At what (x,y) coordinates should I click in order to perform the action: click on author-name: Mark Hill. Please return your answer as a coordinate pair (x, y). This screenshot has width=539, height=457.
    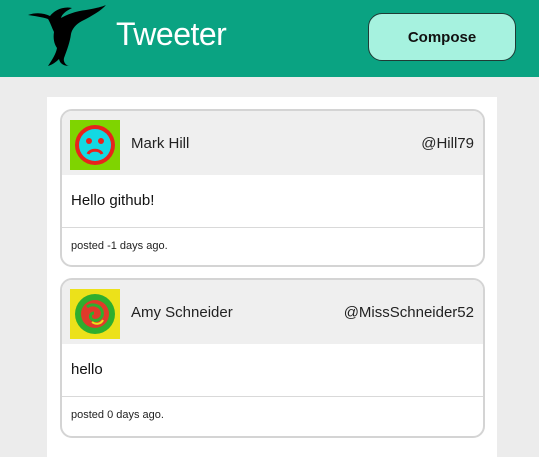
    Looking at the image, I should click on (160, 143).